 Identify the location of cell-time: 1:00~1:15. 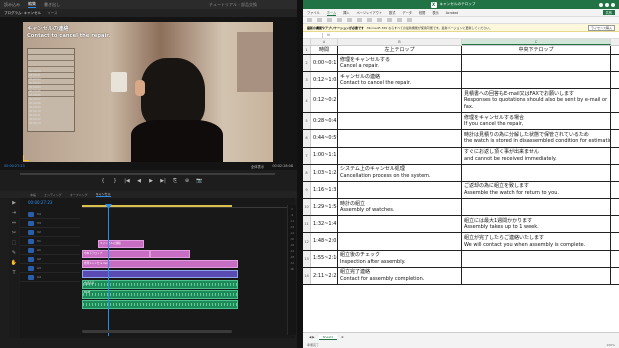
(324, 155).